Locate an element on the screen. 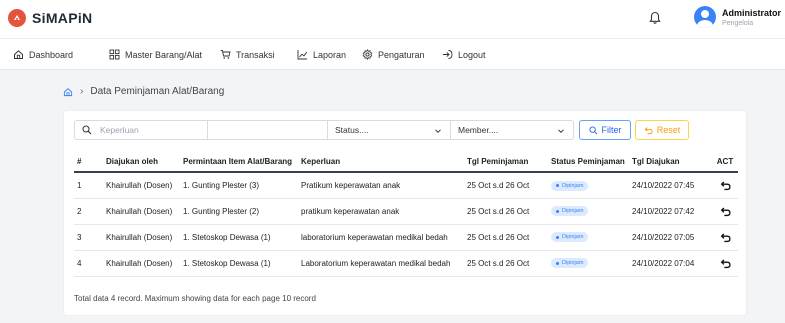 This screenshot has height=323, width=785. user-info: Administrator Pengelola is located at coordinates (751, 17).